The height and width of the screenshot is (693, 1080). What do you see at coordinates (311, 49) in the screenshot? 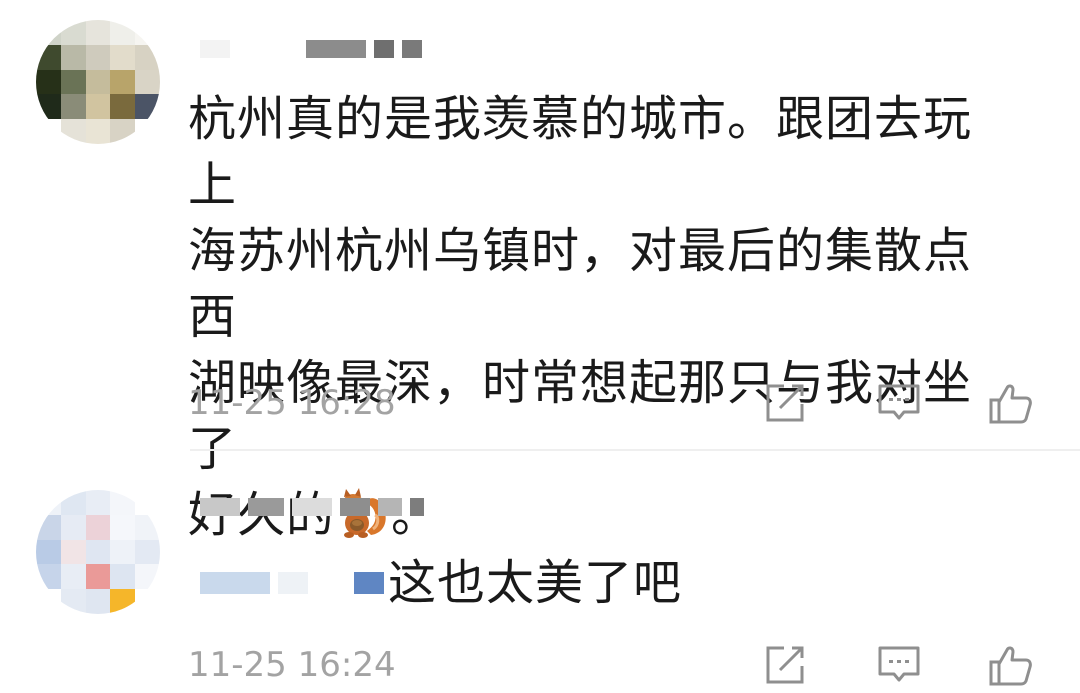
I see `username-redacted` at bounding box center [311, 49].